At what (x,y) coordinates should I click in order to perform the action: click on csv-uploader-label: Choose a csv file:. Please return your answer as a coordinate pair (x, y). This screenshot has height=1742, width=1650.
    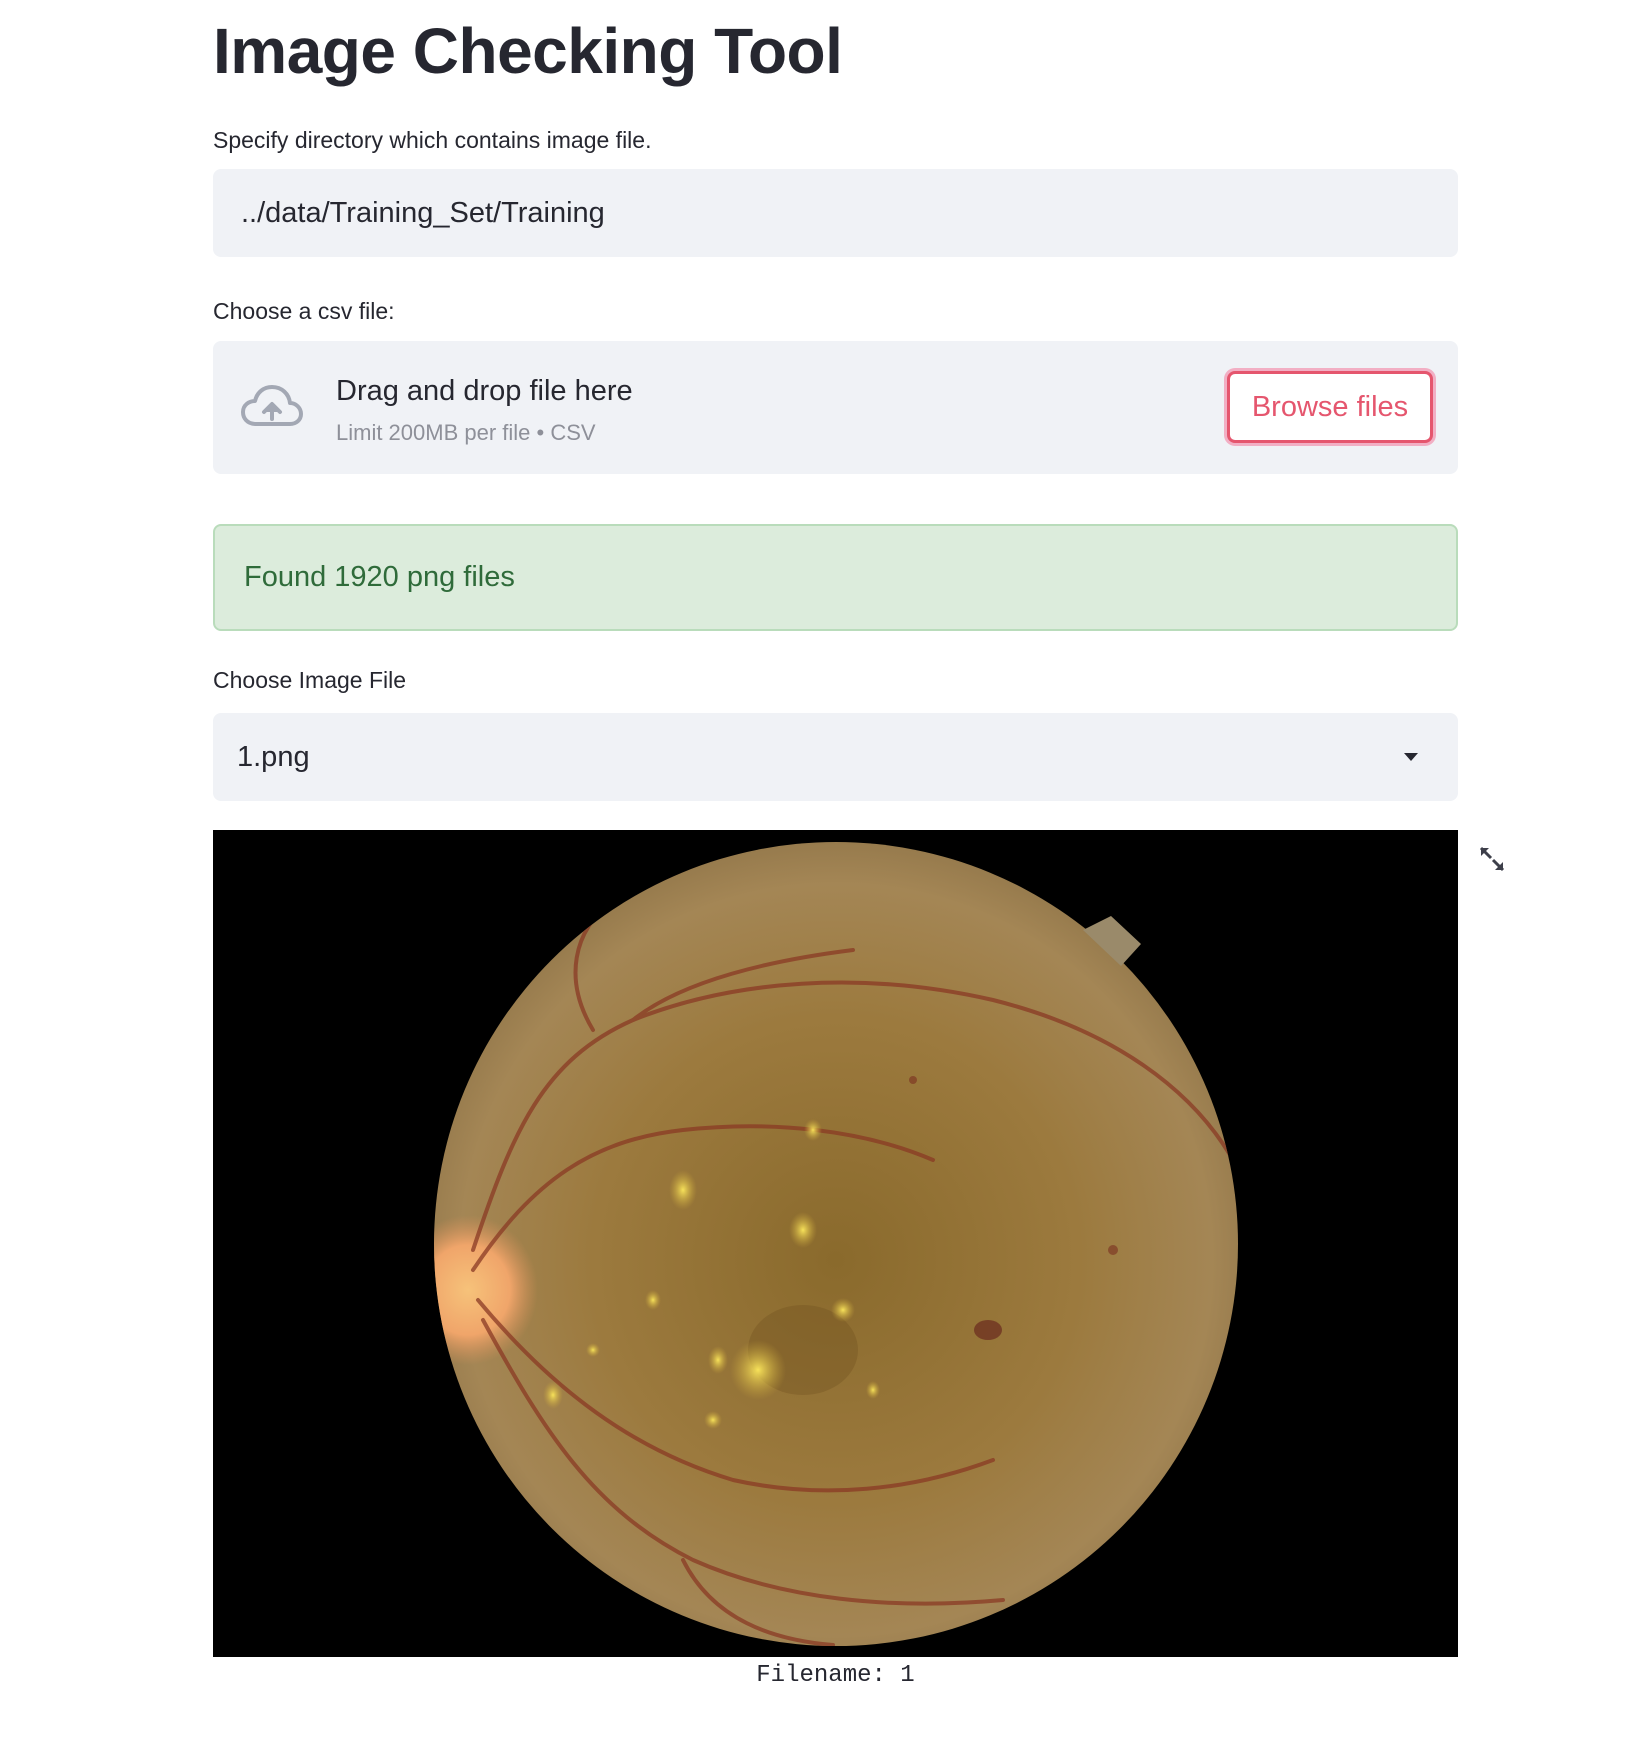
    Looking at the image, I should click on (304, 311).